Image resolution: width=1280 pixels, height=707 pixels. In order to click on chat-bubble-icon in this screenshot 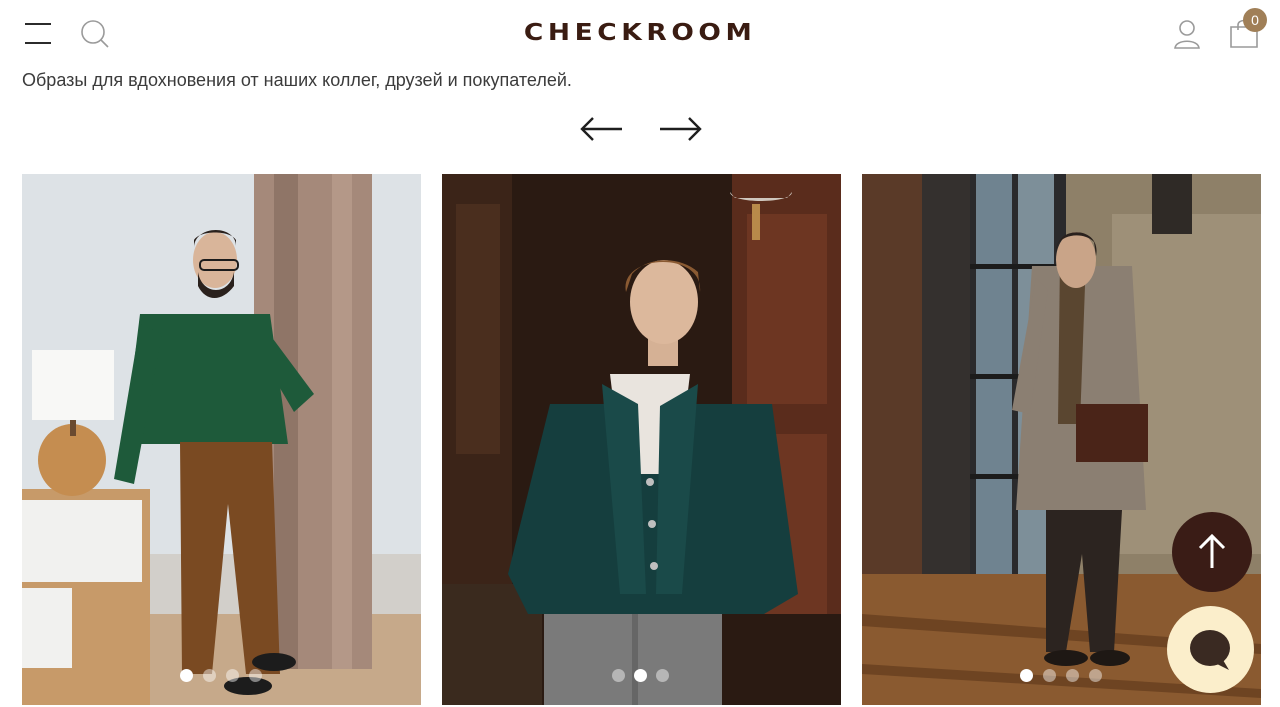, I will do `click(1210, 650)`.